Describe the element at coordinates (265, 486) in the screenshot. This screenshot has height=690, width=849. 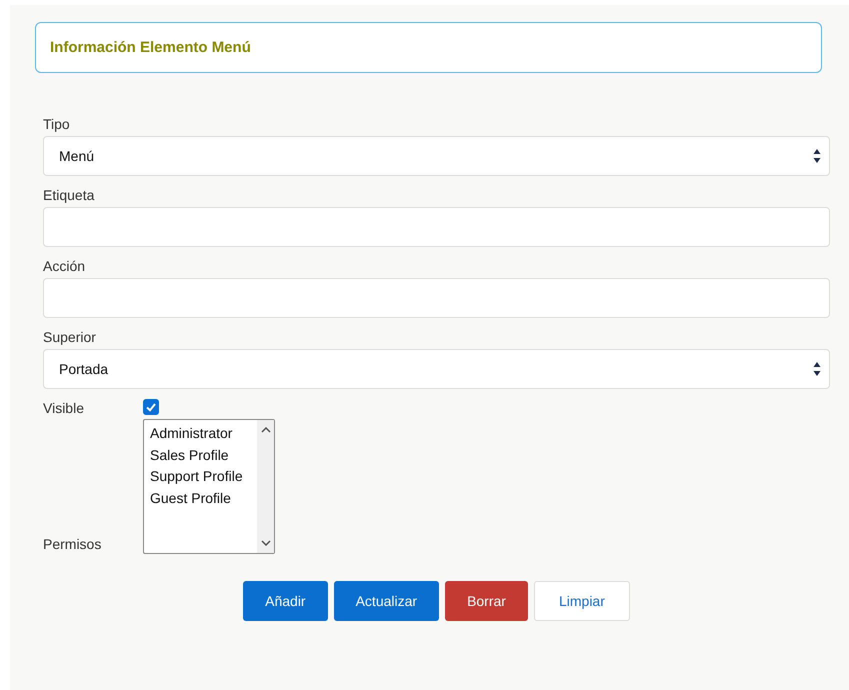
I see `scrollbar` at that location.